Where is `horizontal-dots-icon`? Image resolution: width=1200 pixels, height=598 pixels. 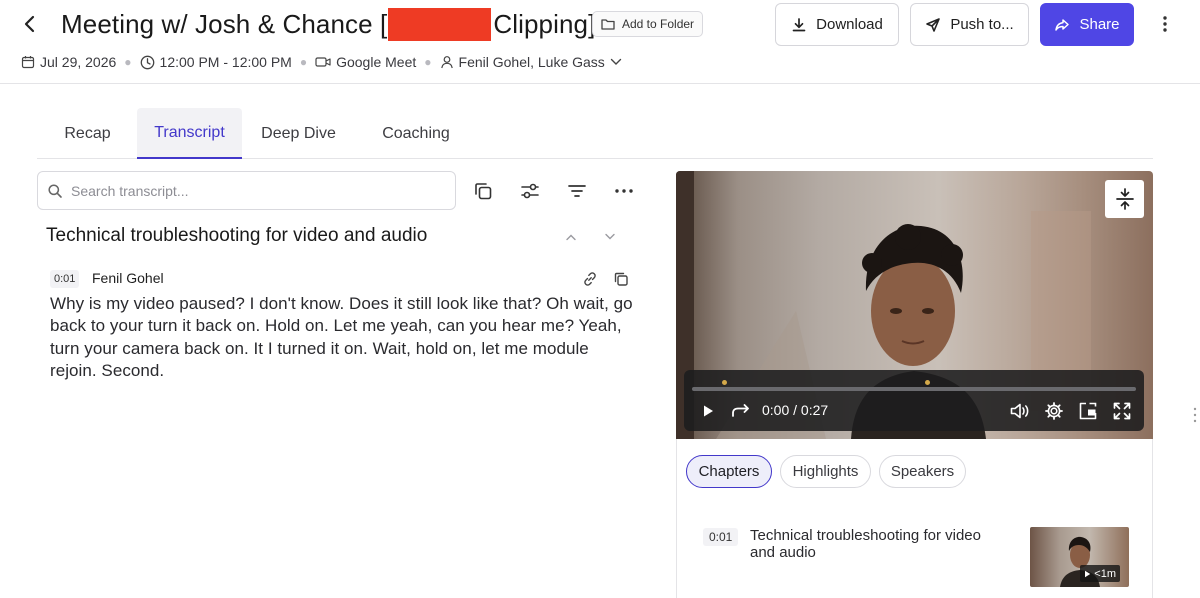
horizontal-dots-icon is located at coordinates (624, 191).